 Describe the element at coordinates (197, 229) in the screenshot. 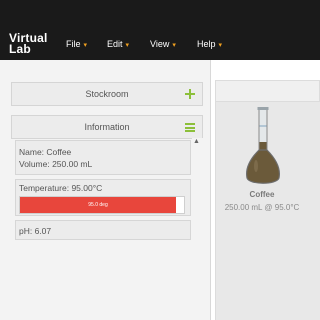

I see `information-scrollbar: ▲` at that location.